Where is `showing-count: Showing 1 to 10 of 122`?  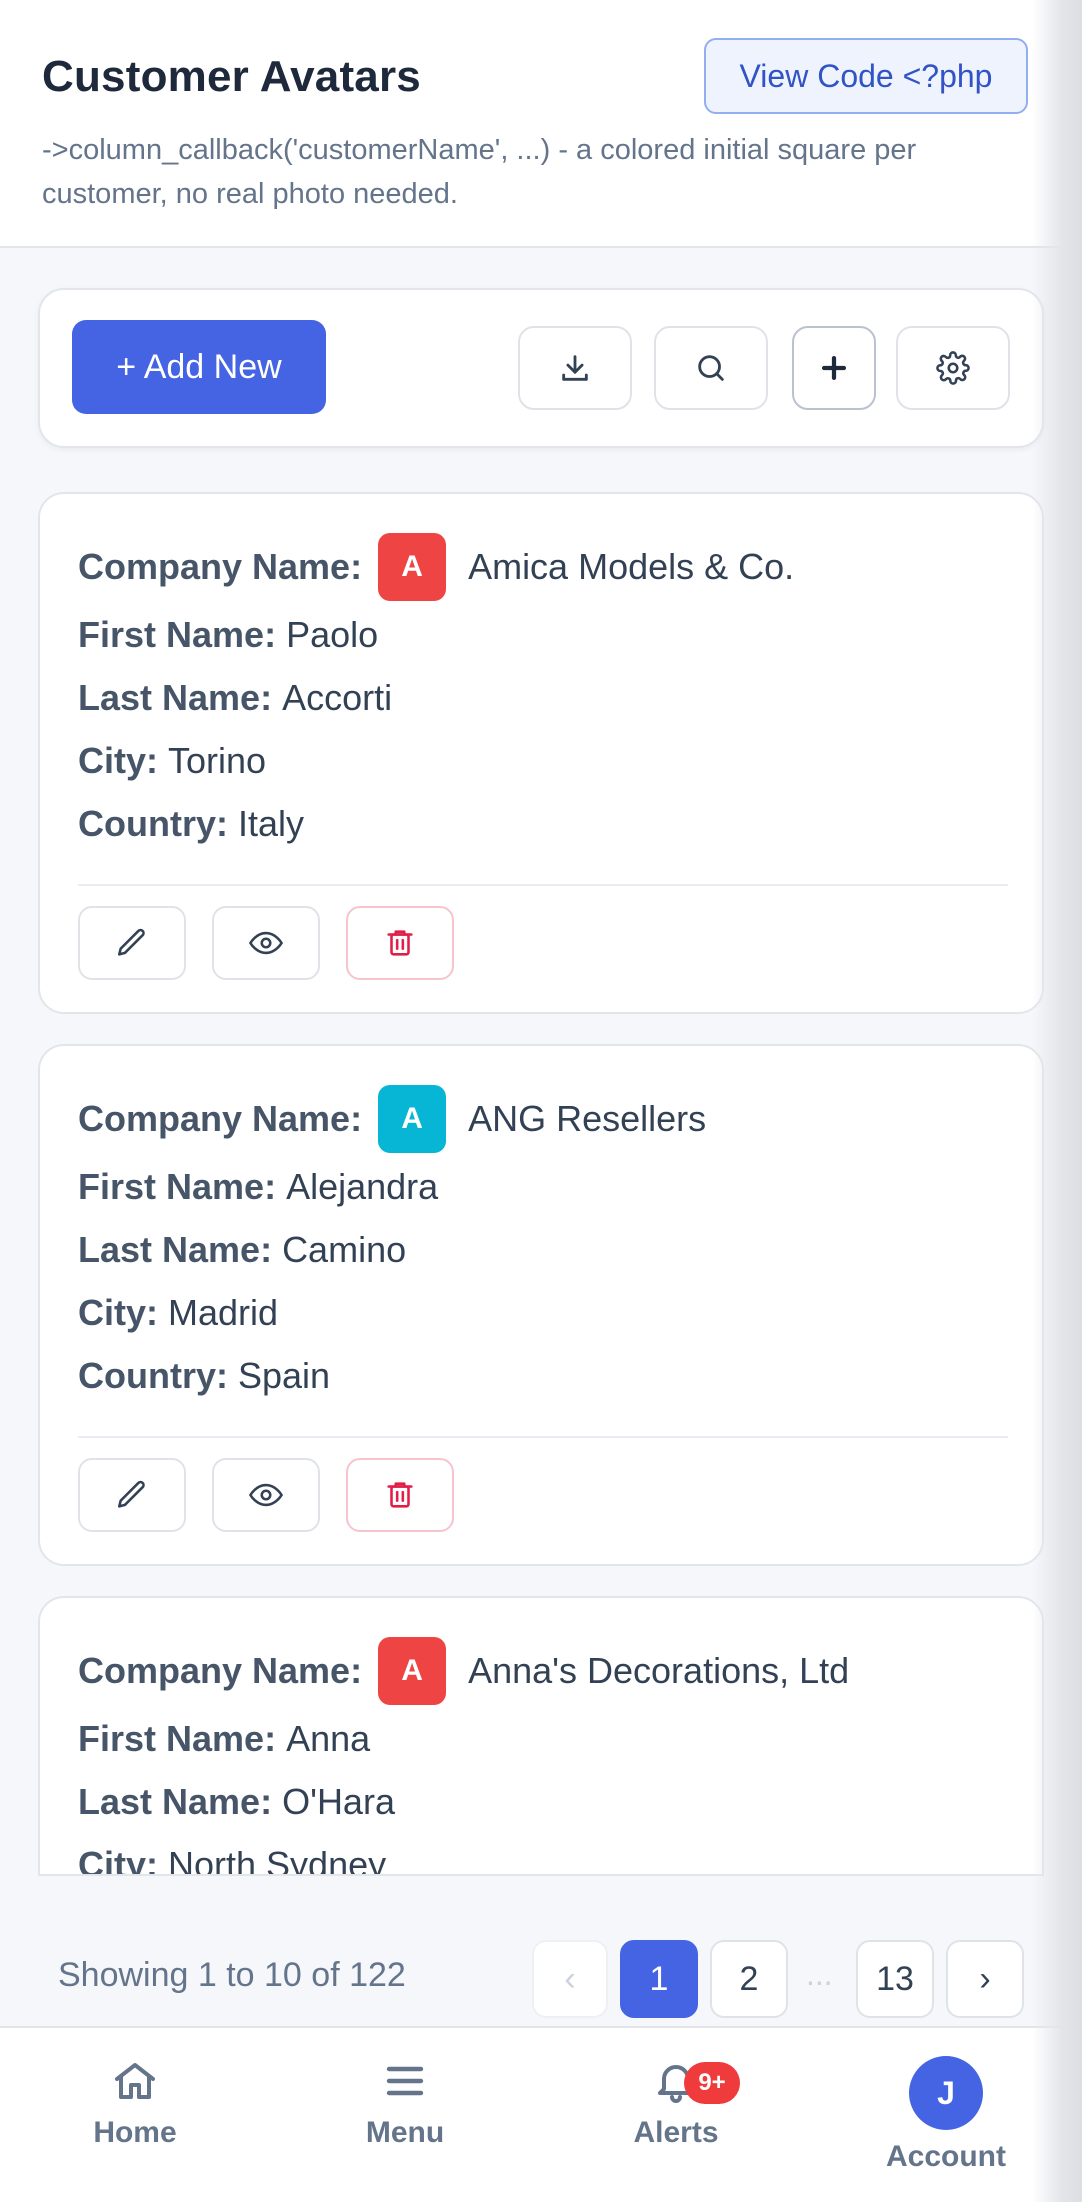
showing-count: Showing 1 to 10 of 122 is located at coordinates (232, 1975).